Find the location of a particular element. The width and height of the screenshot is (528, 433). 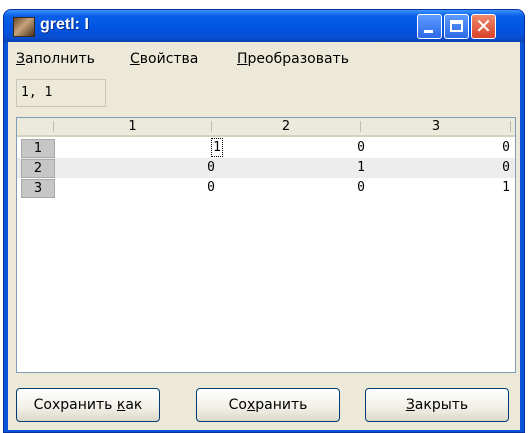

cell-value: 1 is located at coordinates (217, 147).